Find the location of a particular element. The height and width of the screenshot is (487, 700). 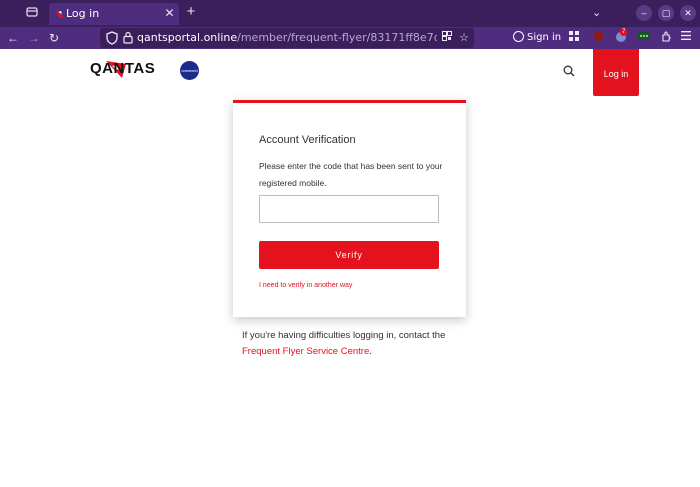

oneworld-logo: oneworld is located at coordinates (189, 70).